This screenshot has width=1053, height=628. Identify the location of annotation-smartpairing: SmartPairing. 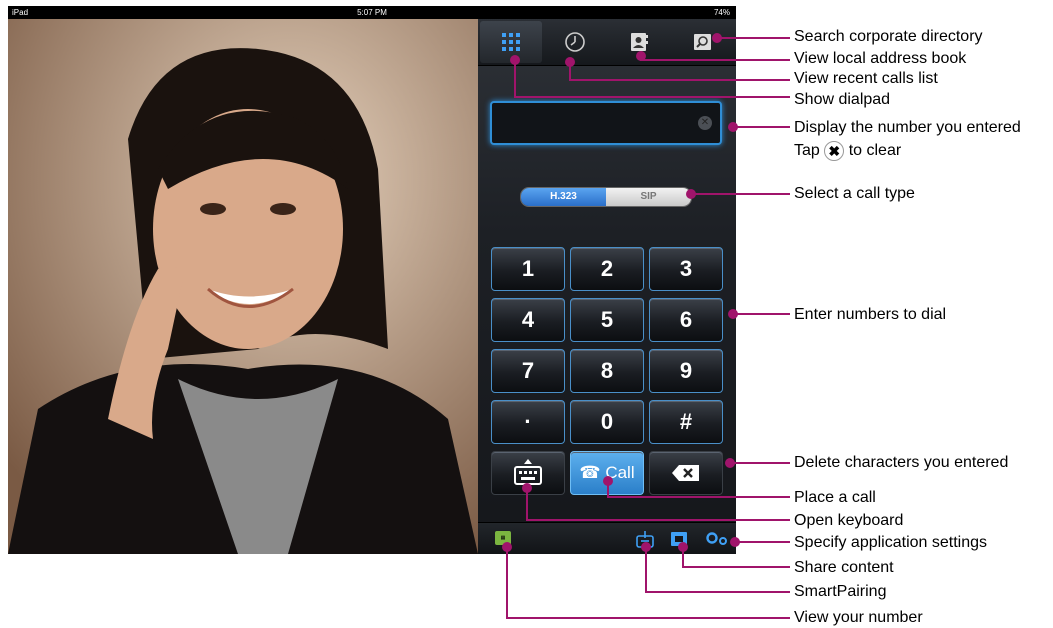
(840, 591).